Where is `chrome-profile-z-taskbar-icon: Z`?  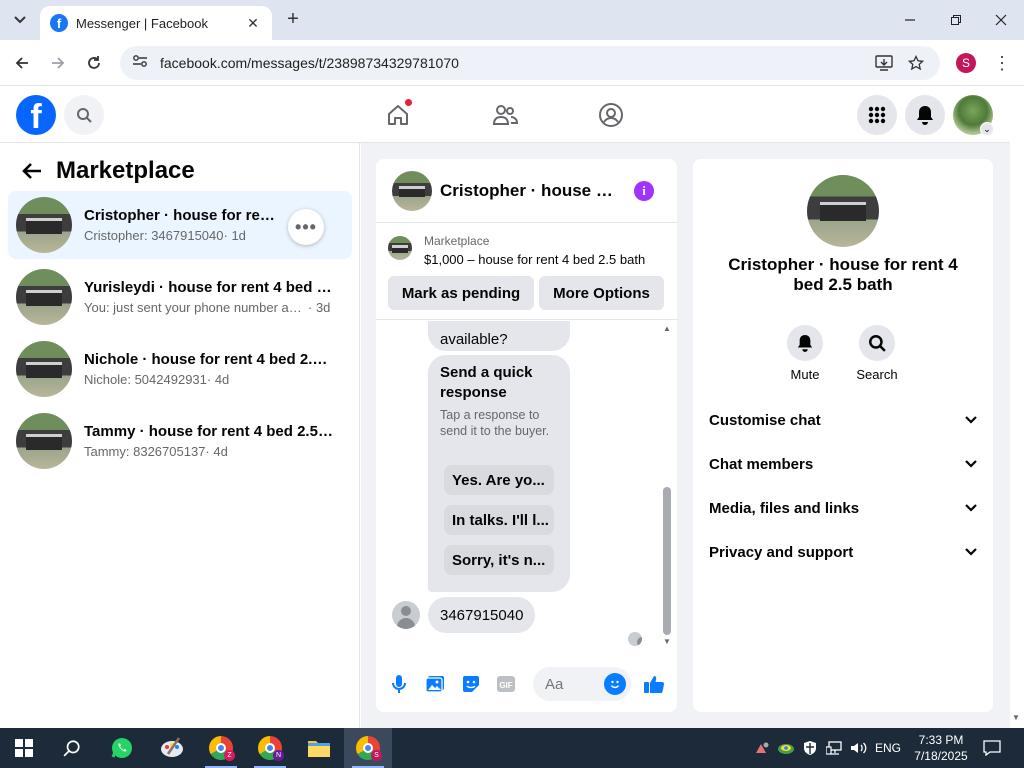
chrome-profile-z-taskbar-icon: Z is located at coordinates (221, 748).